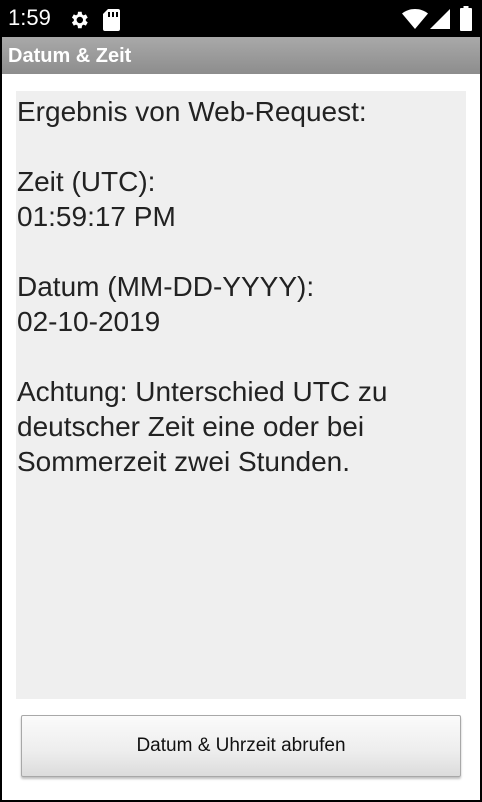  Describe the element at coordinates (241, 18) in the screenshot. I see `status-bar: 1:59` at that location.